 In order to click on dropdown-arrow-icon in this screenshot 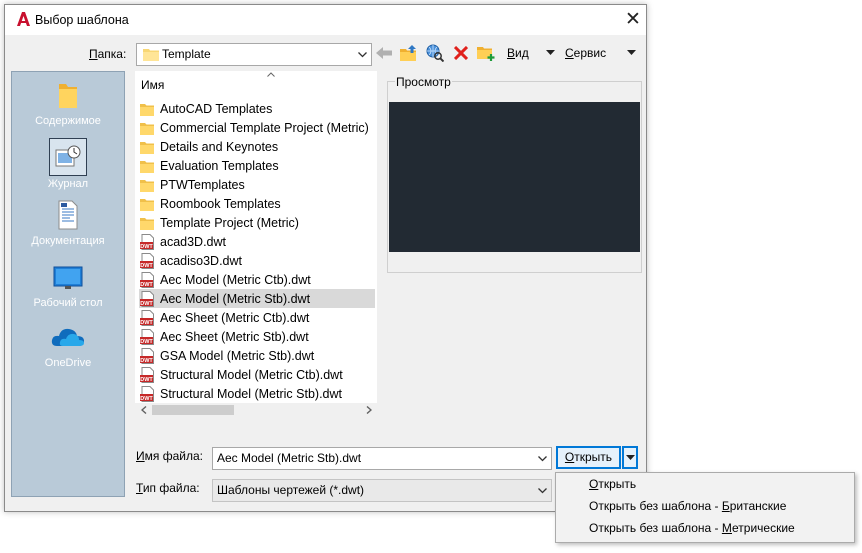, I will do `click(630, 457)`.